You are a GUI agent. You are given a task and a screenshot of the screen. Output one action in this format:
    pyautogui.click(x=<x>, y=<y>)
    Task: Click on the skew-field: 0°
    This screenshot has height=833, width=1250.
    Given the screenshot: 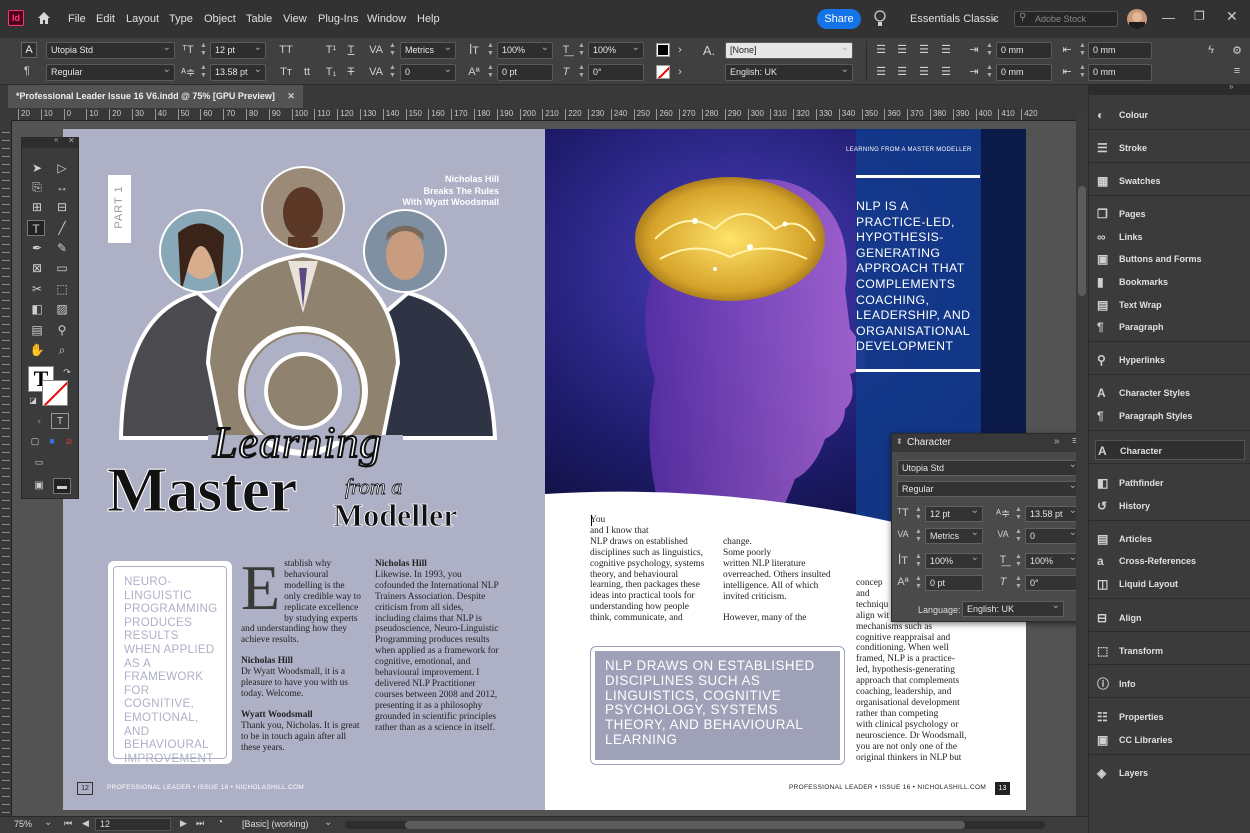 What is the action you would take?
    pyautogui.click(x=616, y=72)
    